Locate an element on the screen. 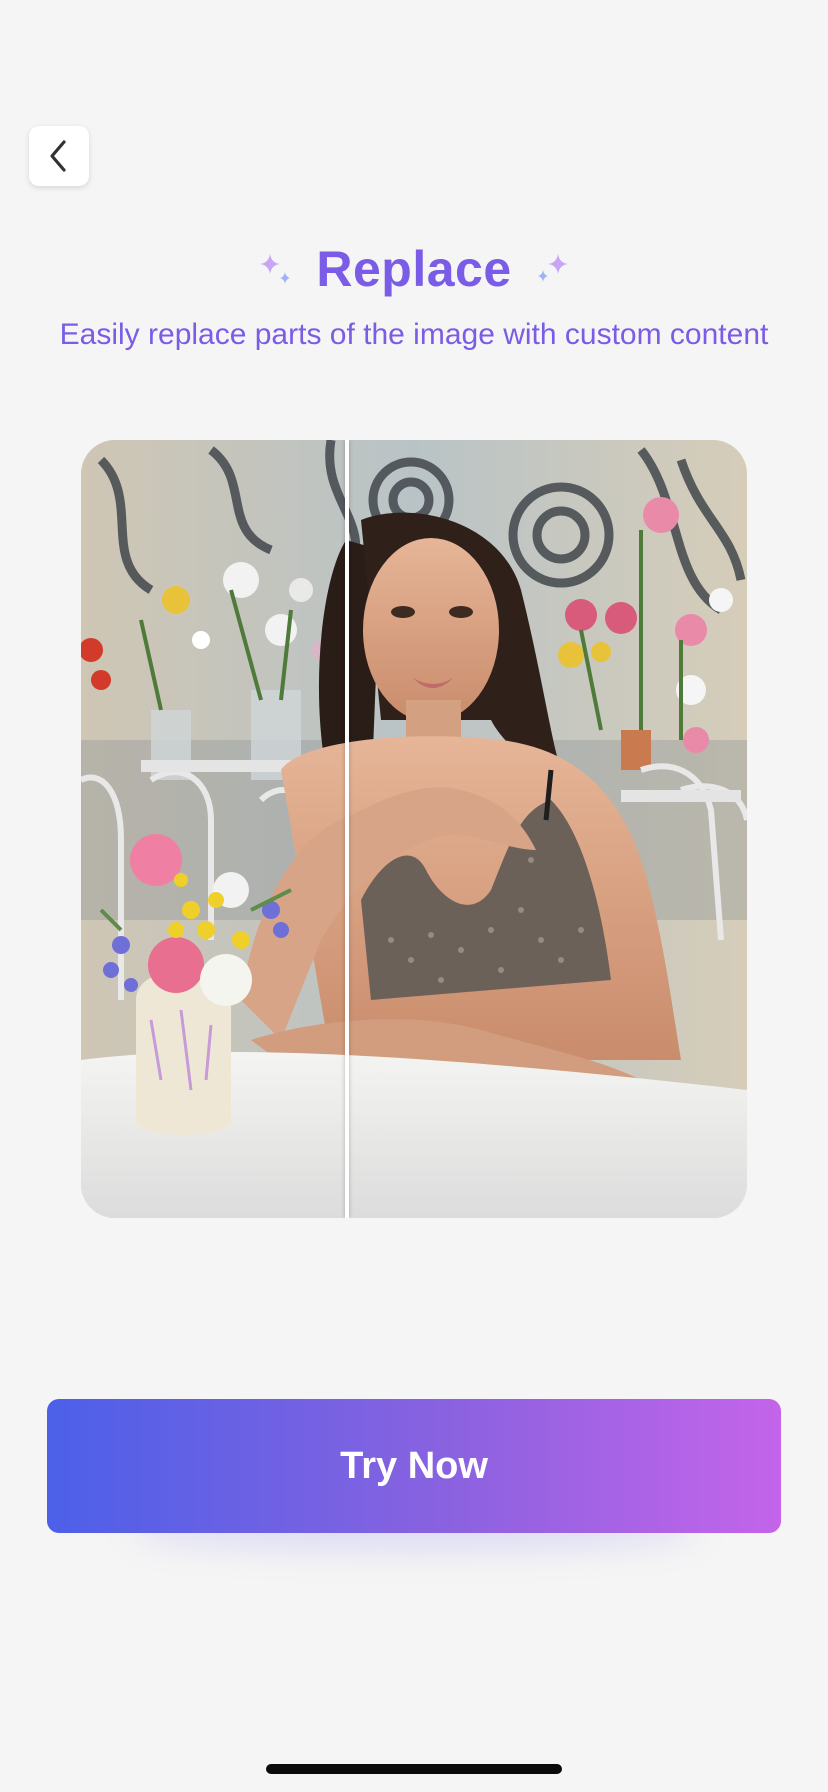 The width and height of the screenshot is (828, 1792). page-title: Replace is located at coordinates (414, 269).